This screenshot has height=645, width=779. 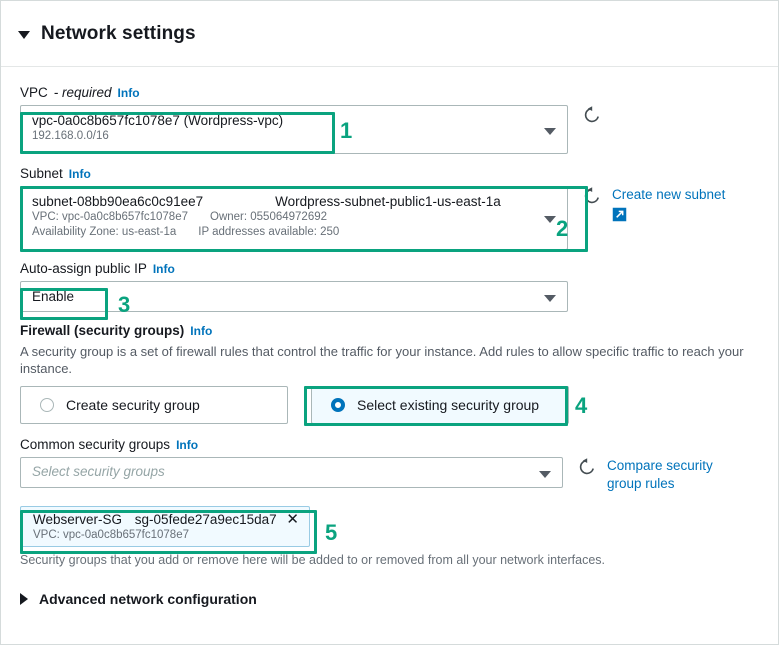 What do you see at coordinates (102, 330) in the screenshot?
I see `firewall-label: Firewall (security groups)` at bounding box center [102, 330].